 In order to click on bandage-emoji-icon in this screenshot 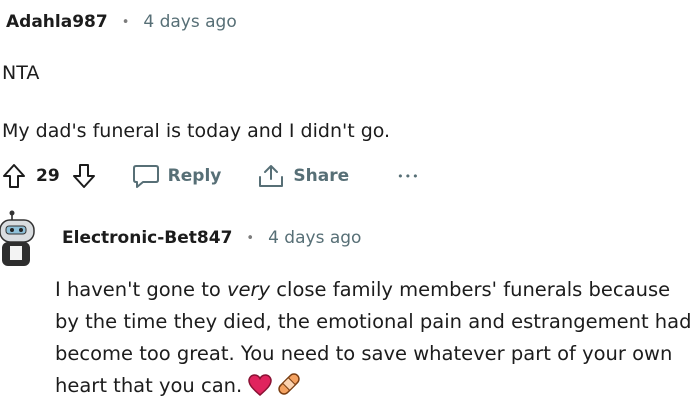, I will do `click(289, 389)`.